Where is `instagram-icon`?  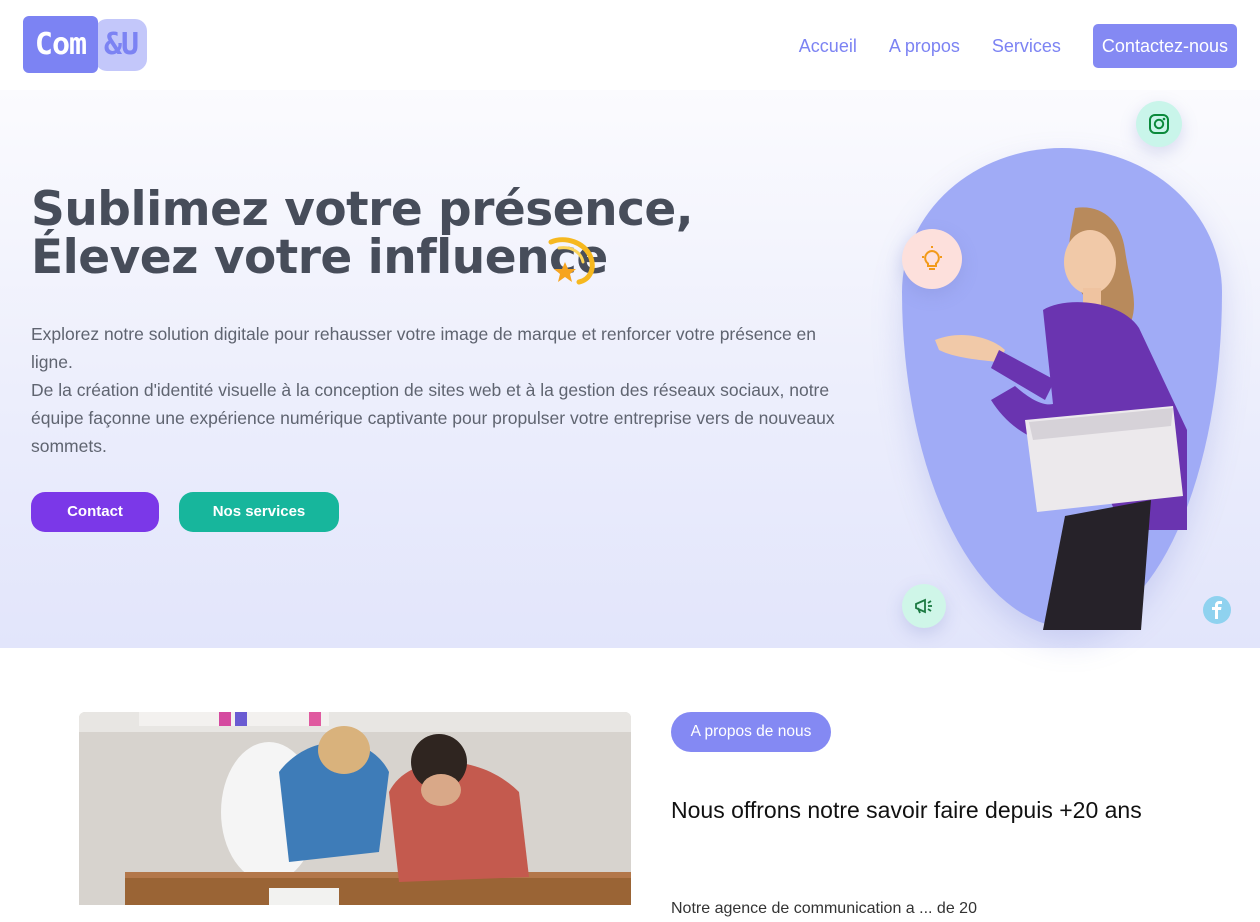 instagram-icon is located at coordinates (1159, 124).